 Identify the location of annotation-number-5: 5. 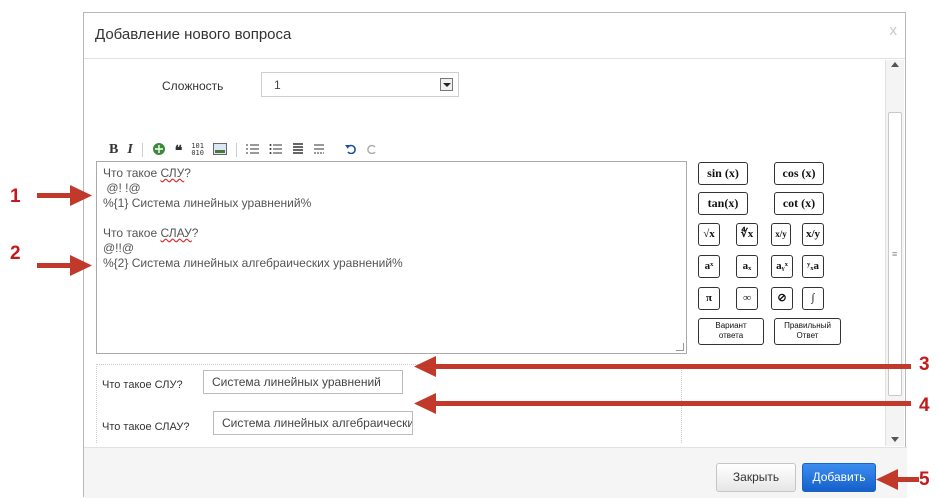
(924, 479).